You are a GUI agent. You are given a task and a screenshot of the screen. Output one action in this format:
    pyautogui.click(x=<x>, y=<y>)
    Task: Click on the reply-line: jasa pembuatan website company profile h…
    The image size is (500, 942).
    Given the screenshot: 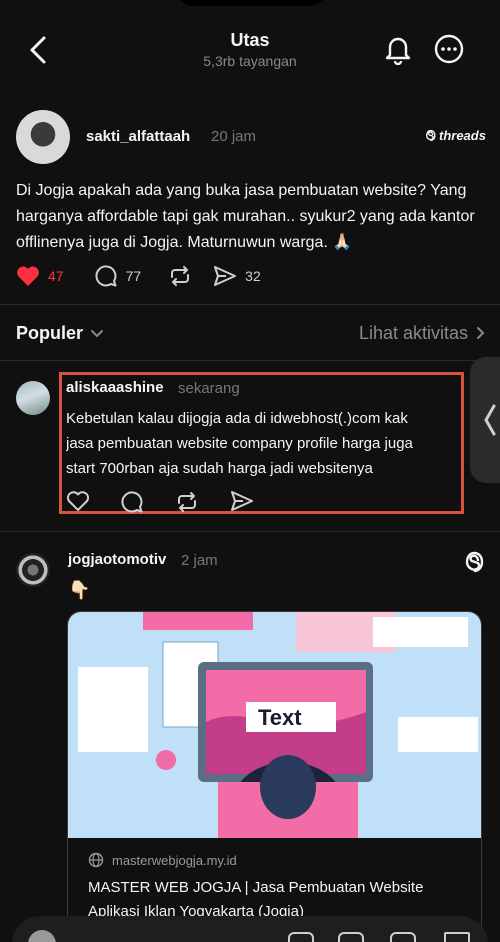 What is the action you would take?
    pyautogui.click(x=239, y=443)
    